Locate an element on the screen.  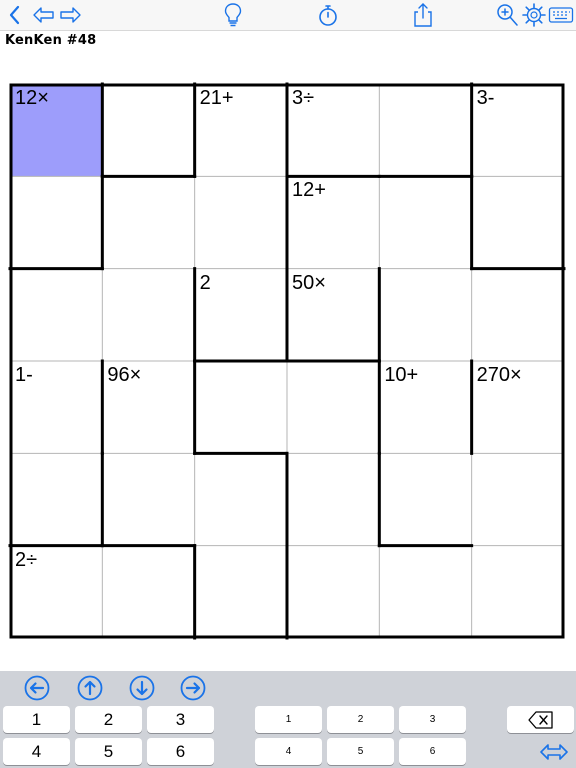
timer-icon is located at coordinates (328, 15).